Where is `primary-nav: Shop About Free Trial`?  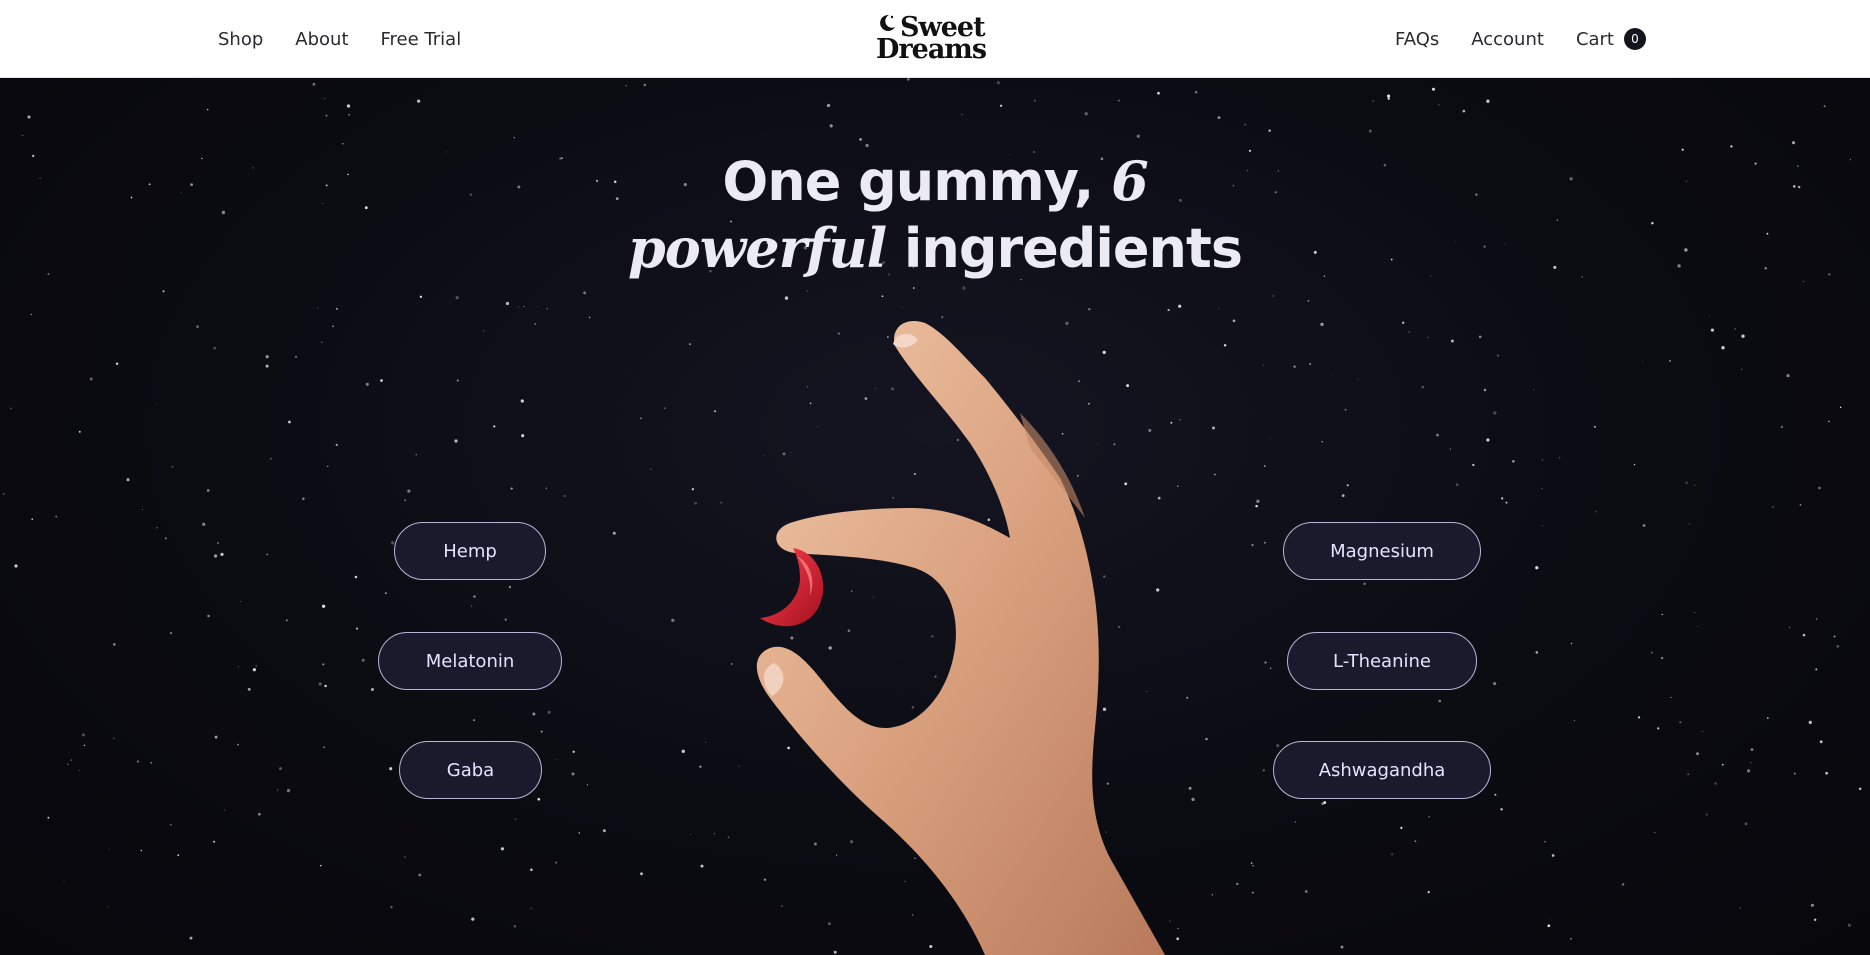 primary-nav: Shop About Free Trial is located at coordinates (355, 39).